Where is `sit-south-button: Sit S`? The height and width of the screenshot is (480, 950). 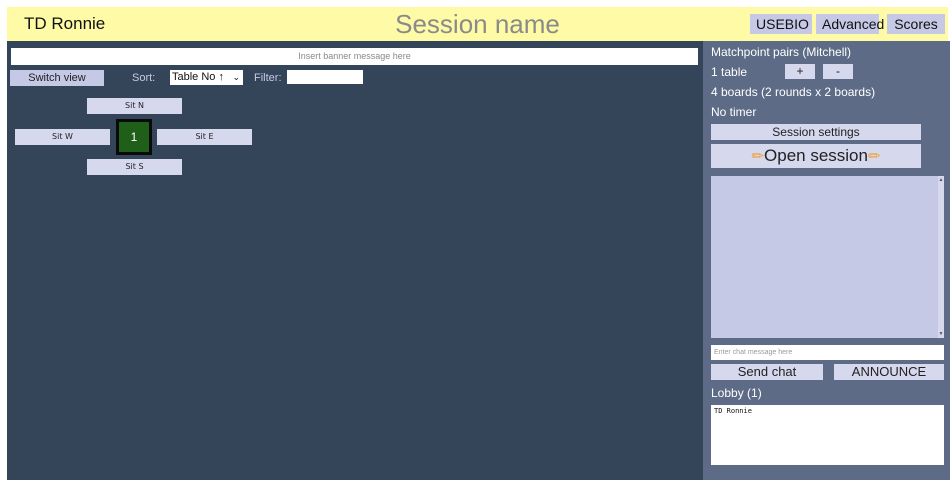 sit-south-button: Sit S is located at coordinates (134, 167).